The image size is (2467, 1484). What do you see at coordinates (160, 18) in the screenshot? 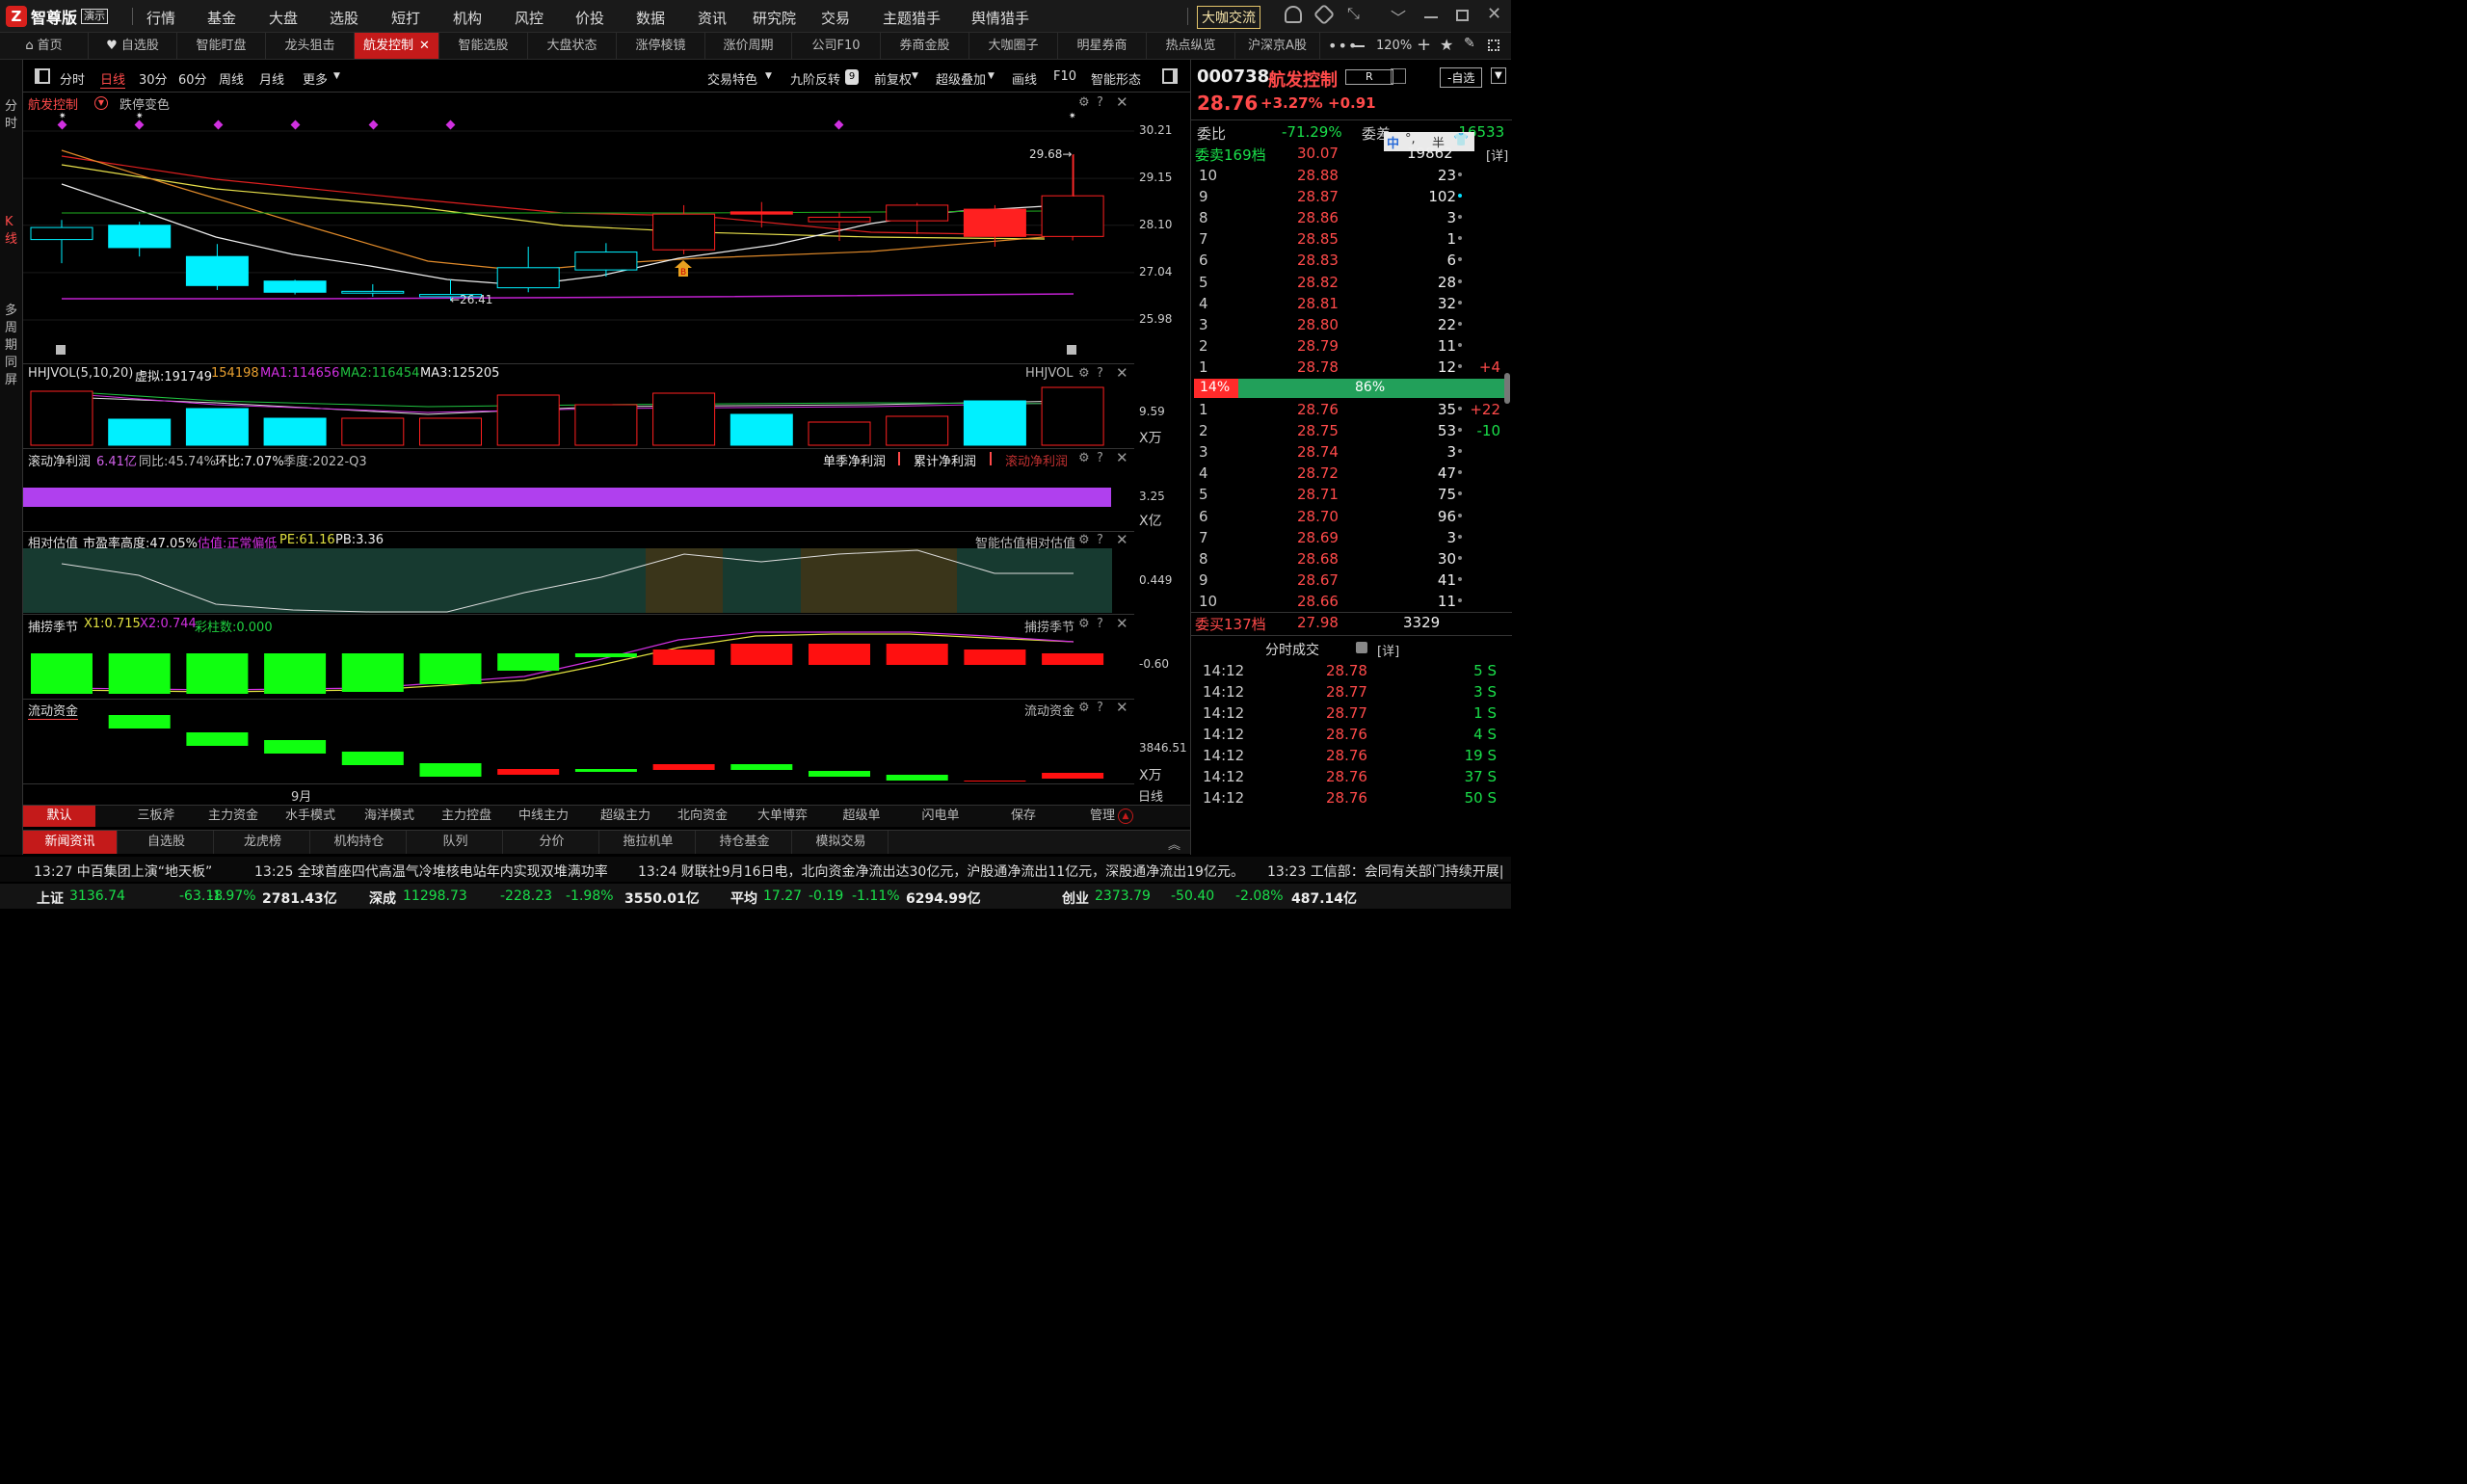
I see `menu-item: 行情` at bounding box center [160, 18].